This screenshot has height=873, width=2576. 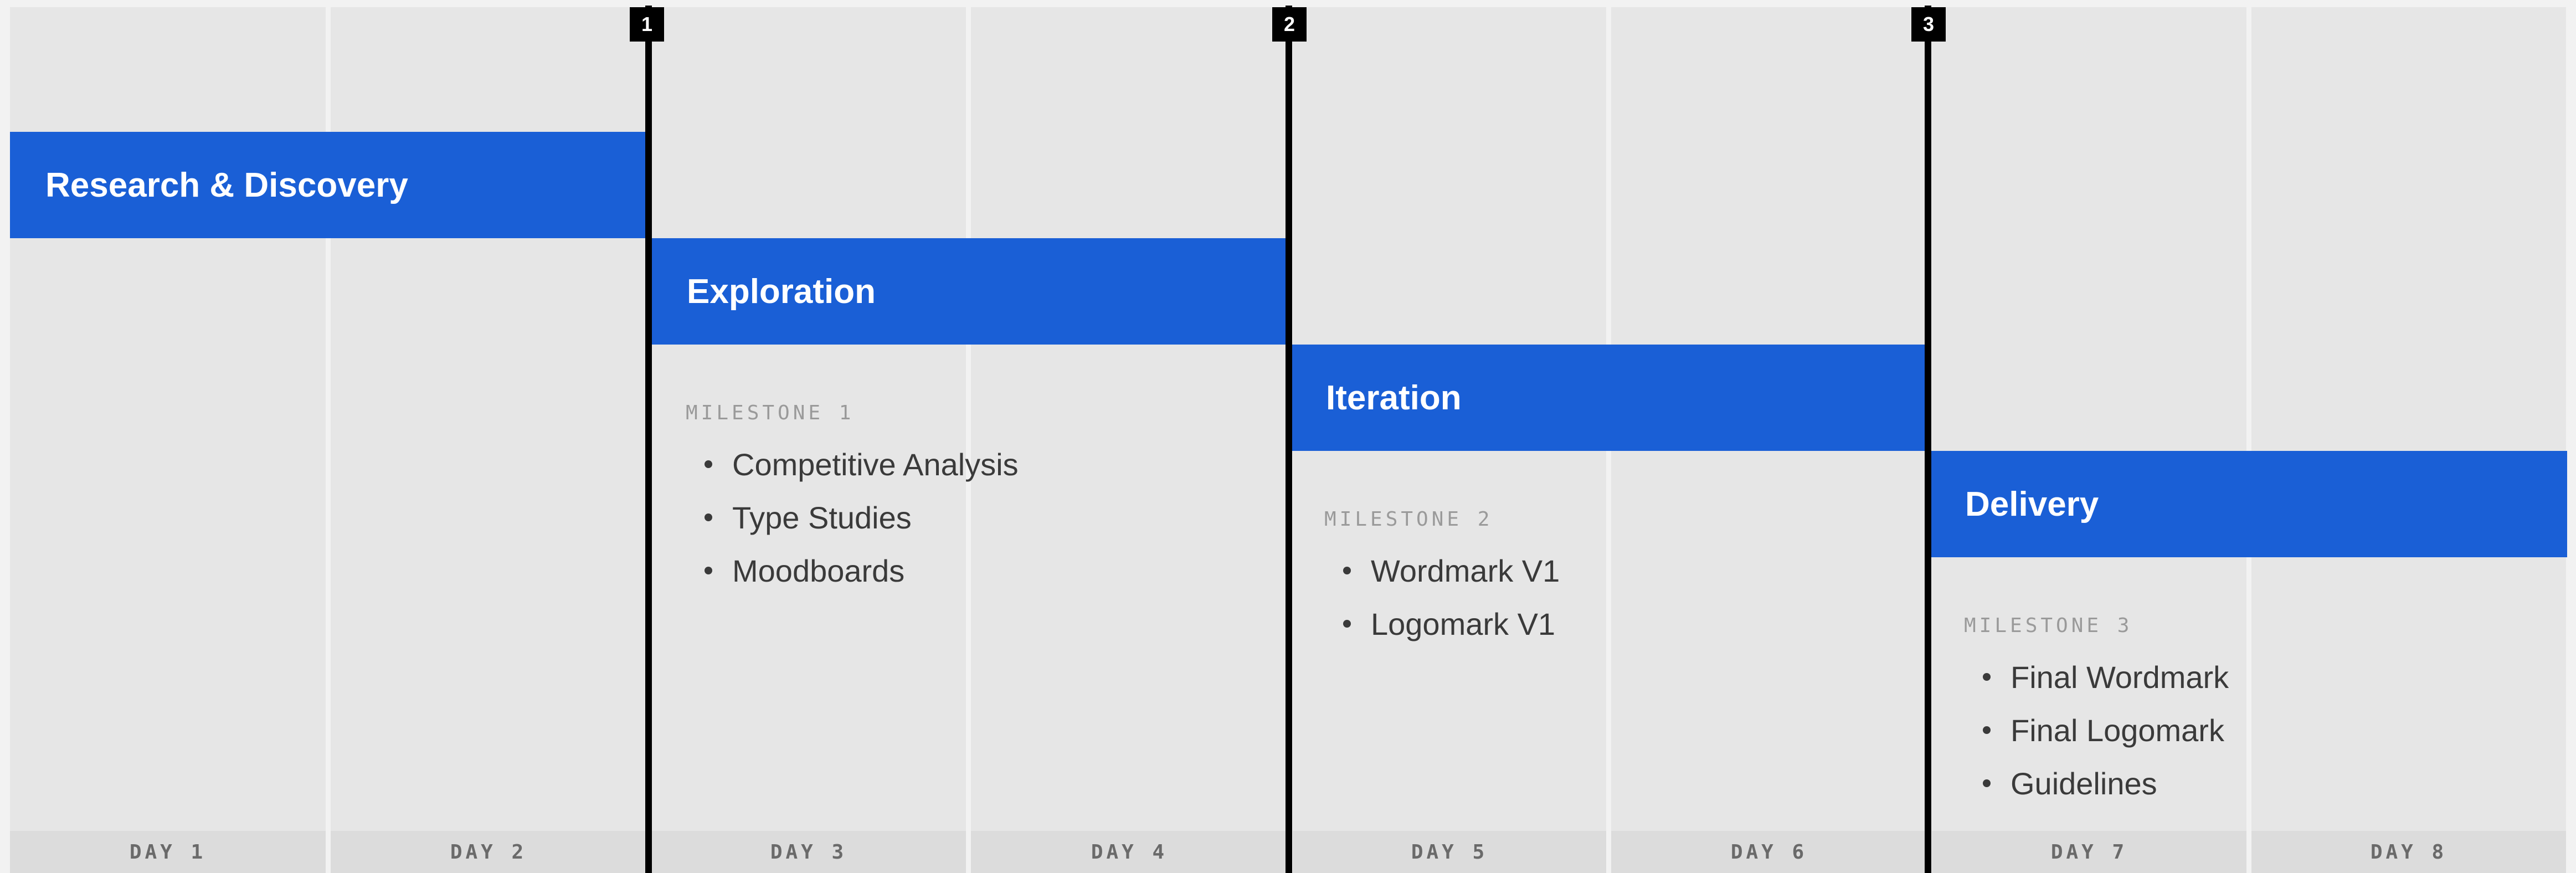 I want to click on list-item: Competitive Analysis, so click(x=852, y=465).